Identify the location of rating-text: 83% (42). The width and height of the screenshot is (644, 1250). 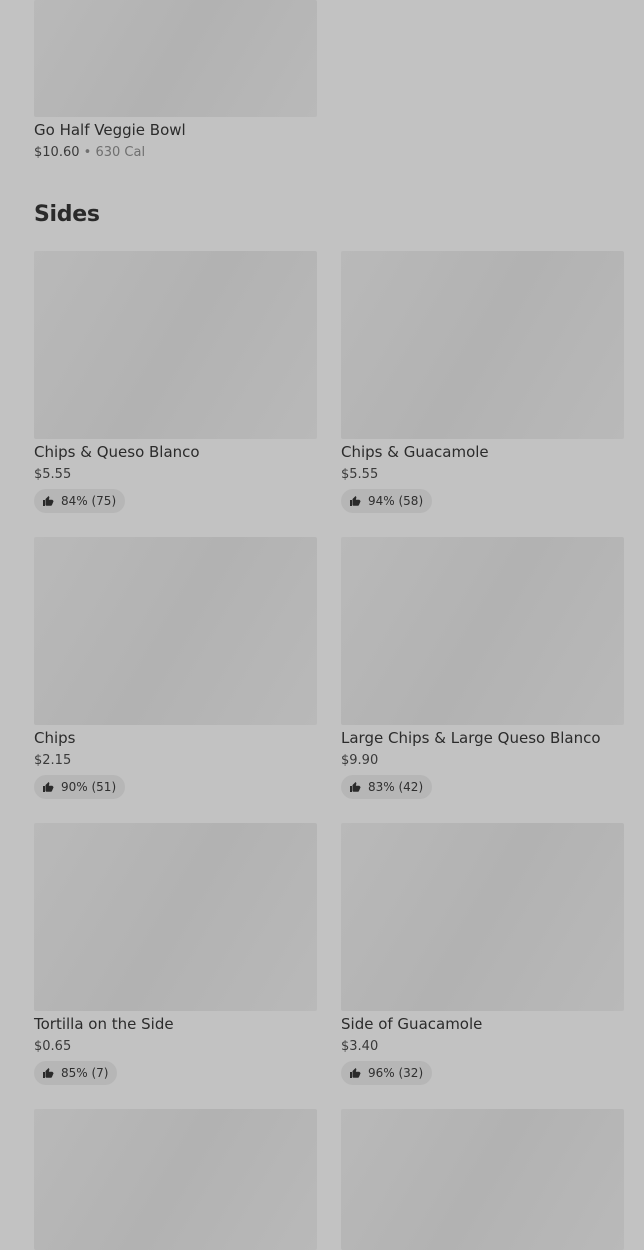
(396, 787).